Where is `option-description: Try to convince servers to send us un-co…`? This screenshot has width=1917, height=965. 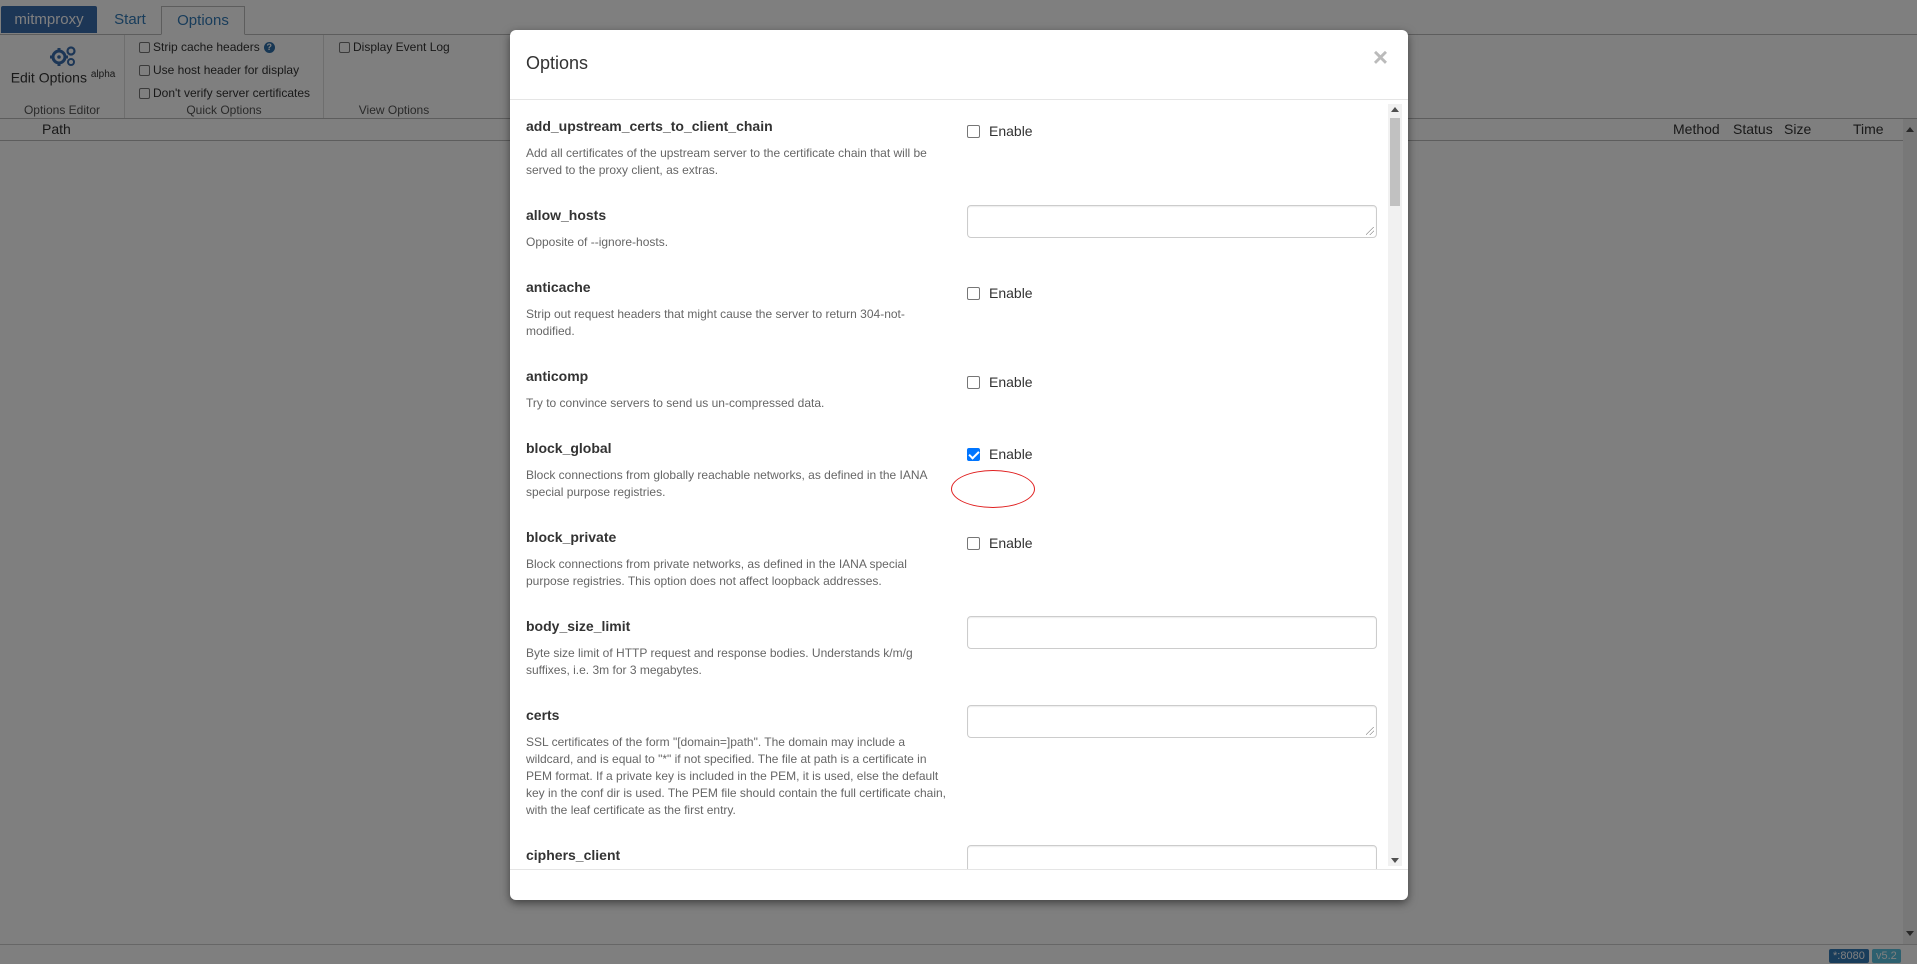 option-description: Try to convince servers to send us un-co… is located at coordinates (675, 403).